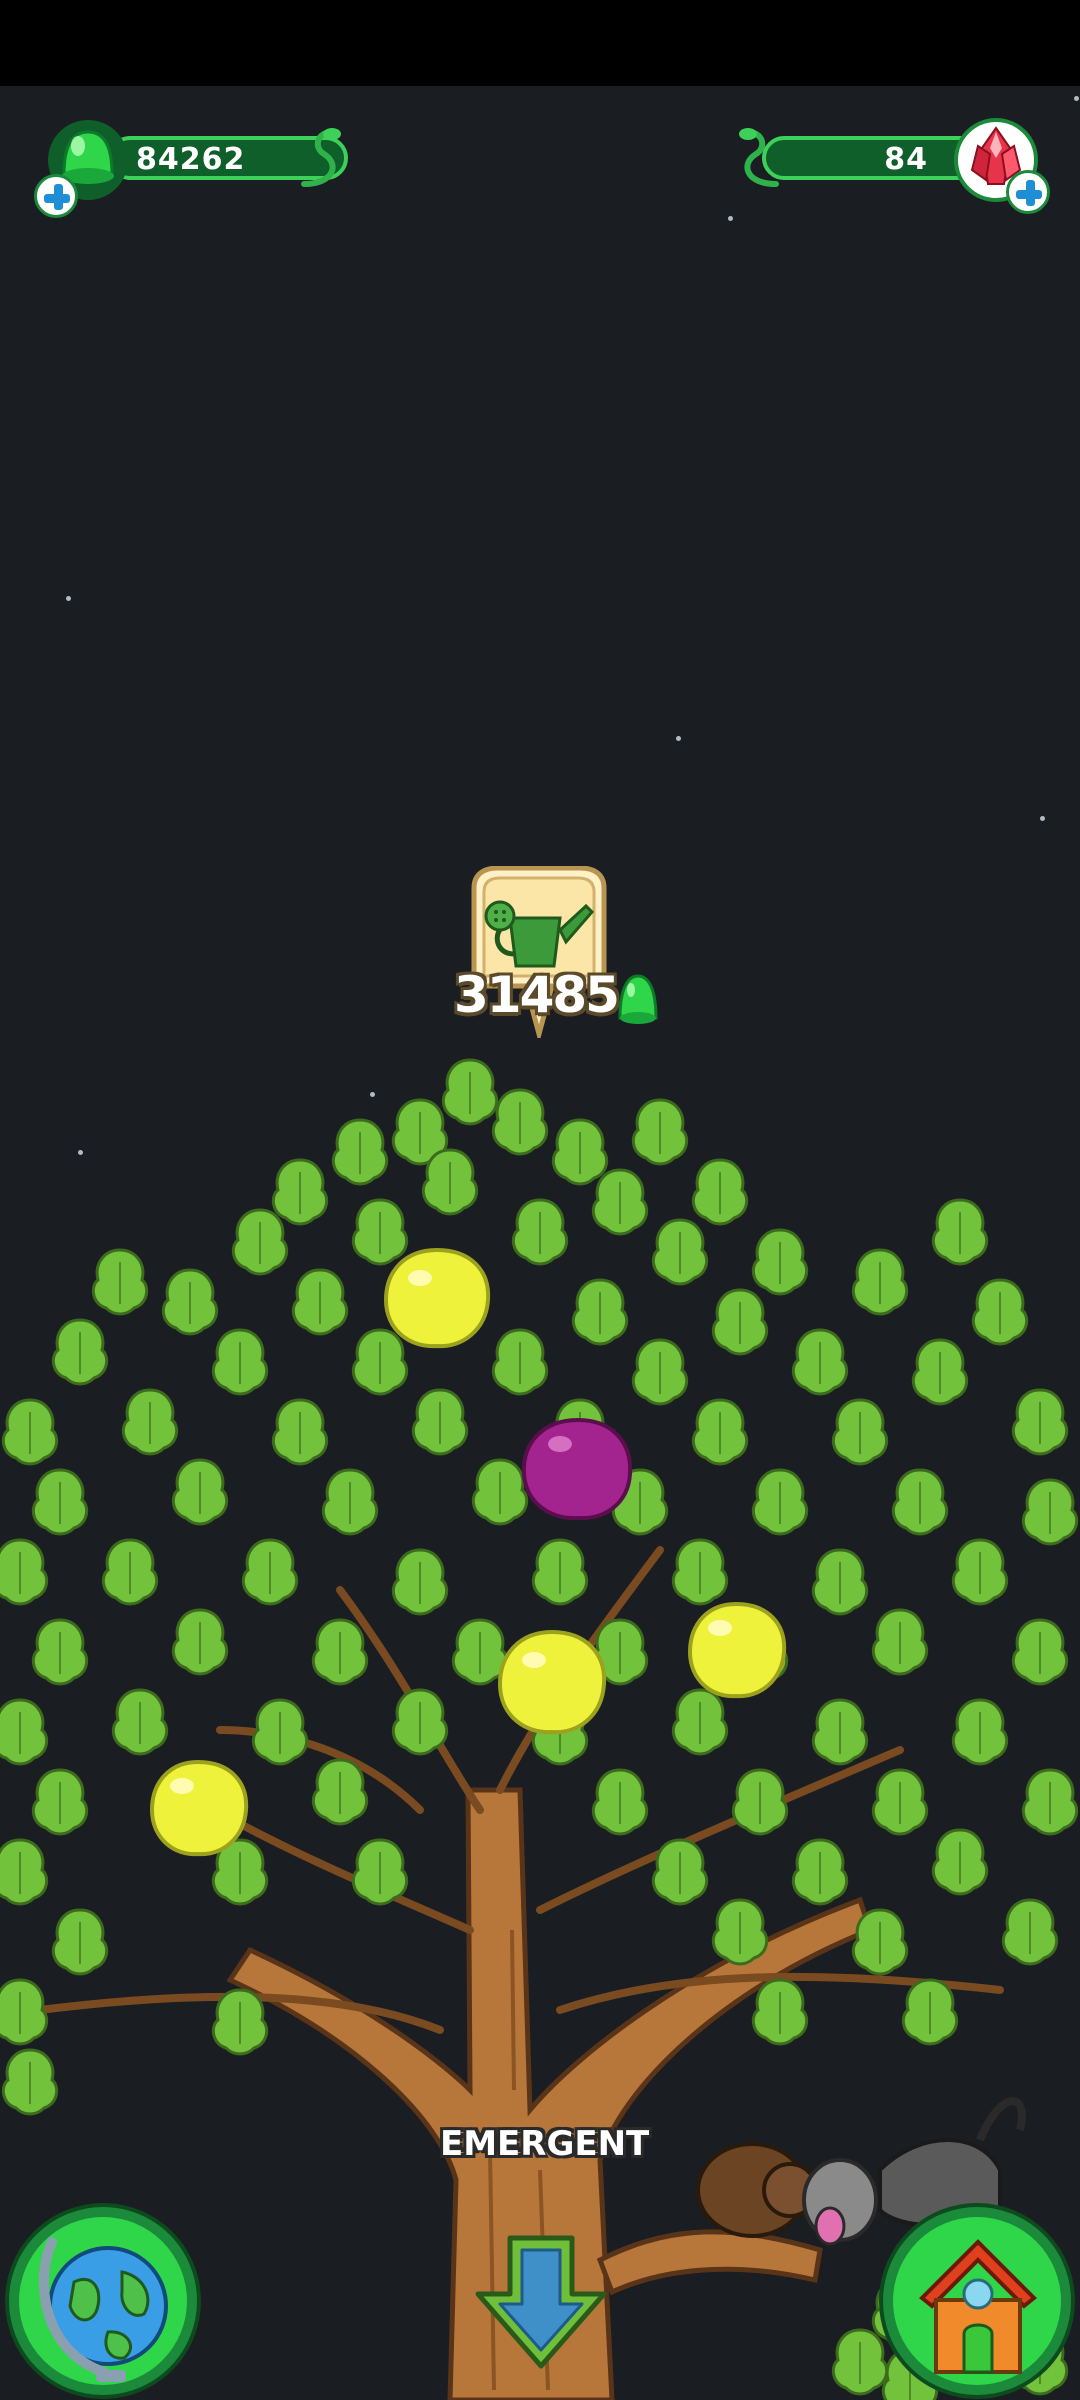 Image resolution: width=1080 pixels, height=2400 pixels. Describe the element at coordinates (872, 158) in the screenshot. I see `red-crystal-bar: 84` at that location.